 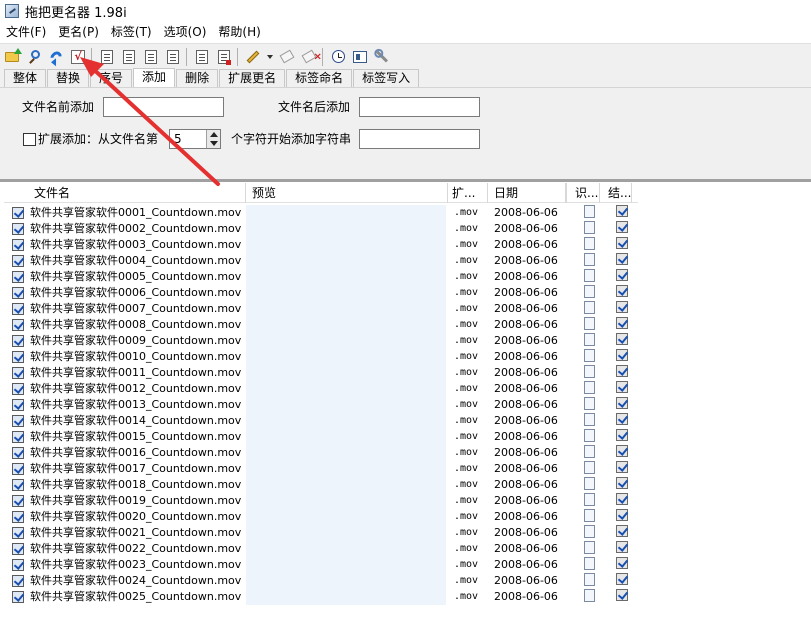 What do you see at coordinates (125, 193) in the screenshot?
I see `column-filename: 文件名` at bounding box center [125, 193].